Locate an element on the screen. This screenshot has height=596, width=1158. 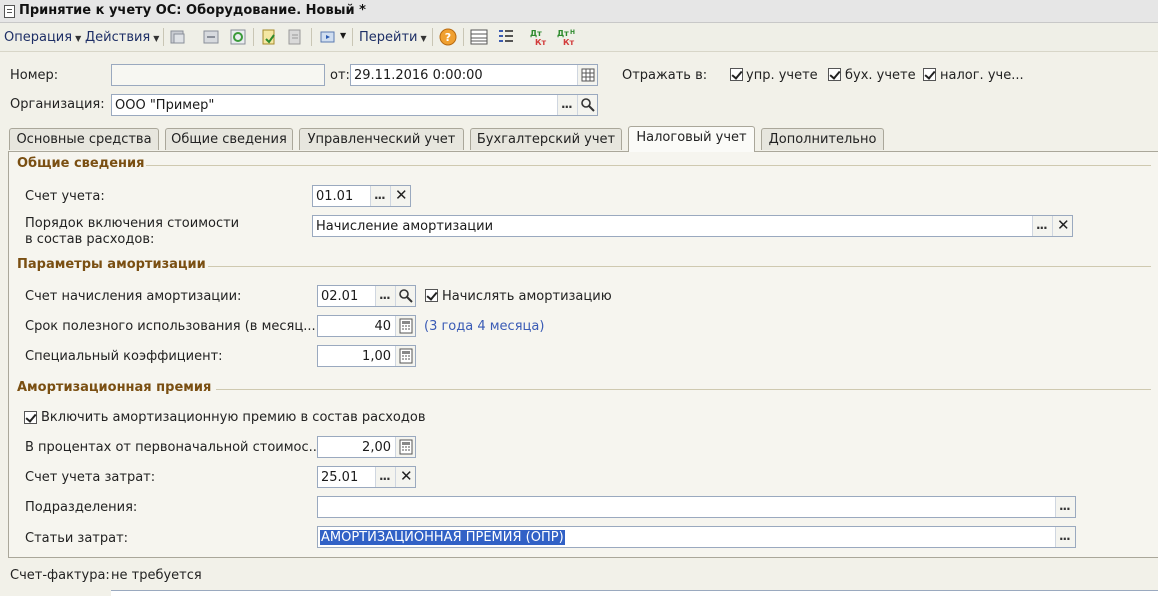
expense-order-label-line1: Порядок включения стоимости is located at coordinates (132, 223).